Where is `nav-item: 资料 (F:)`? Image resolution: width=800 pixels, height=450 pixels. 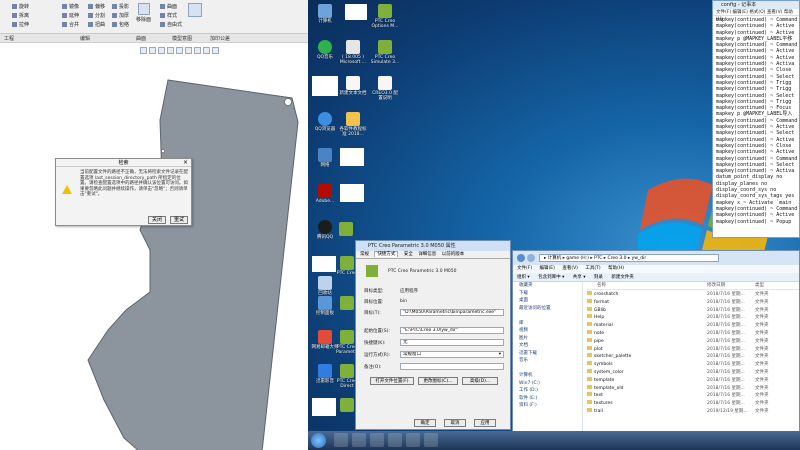 nav-item: 资料 (F:) is located at coordinates (550, 406).